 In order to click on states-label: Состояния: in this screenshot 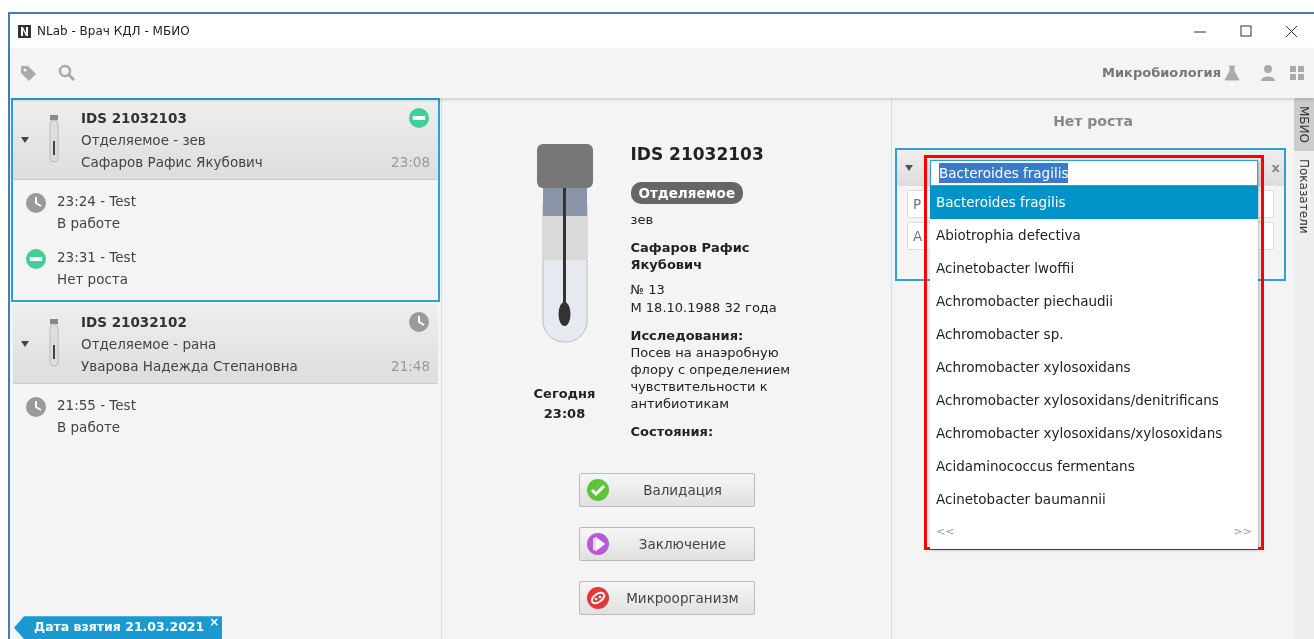, I will do `click(672, 431)`.